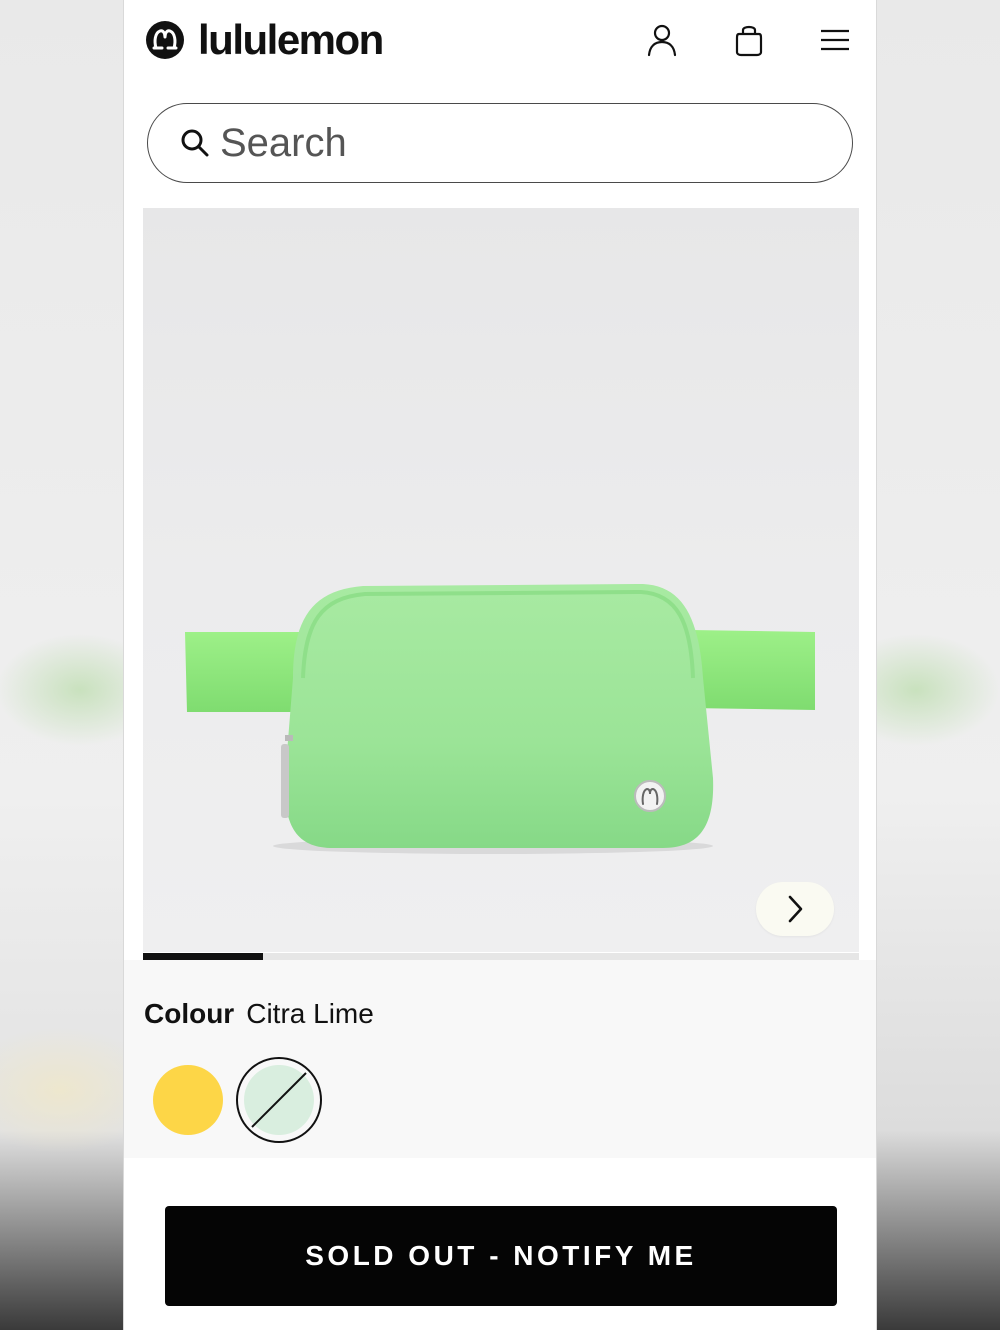 This screenshot has width=1000, height=1330. I want to click on green-belt-bag-photo, so click(500, 719).